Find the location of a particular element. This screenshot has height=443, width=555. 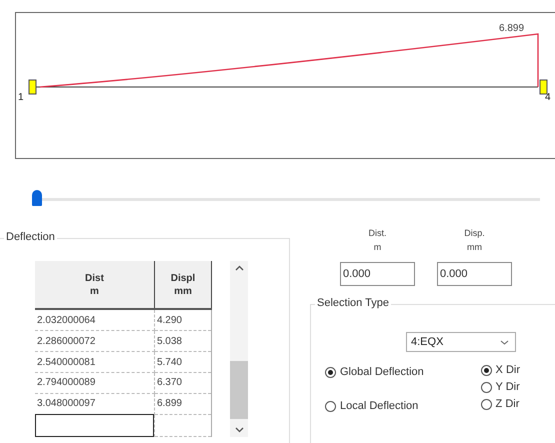

table-cell: 2.286000072 is located at coordinates (94, 341).